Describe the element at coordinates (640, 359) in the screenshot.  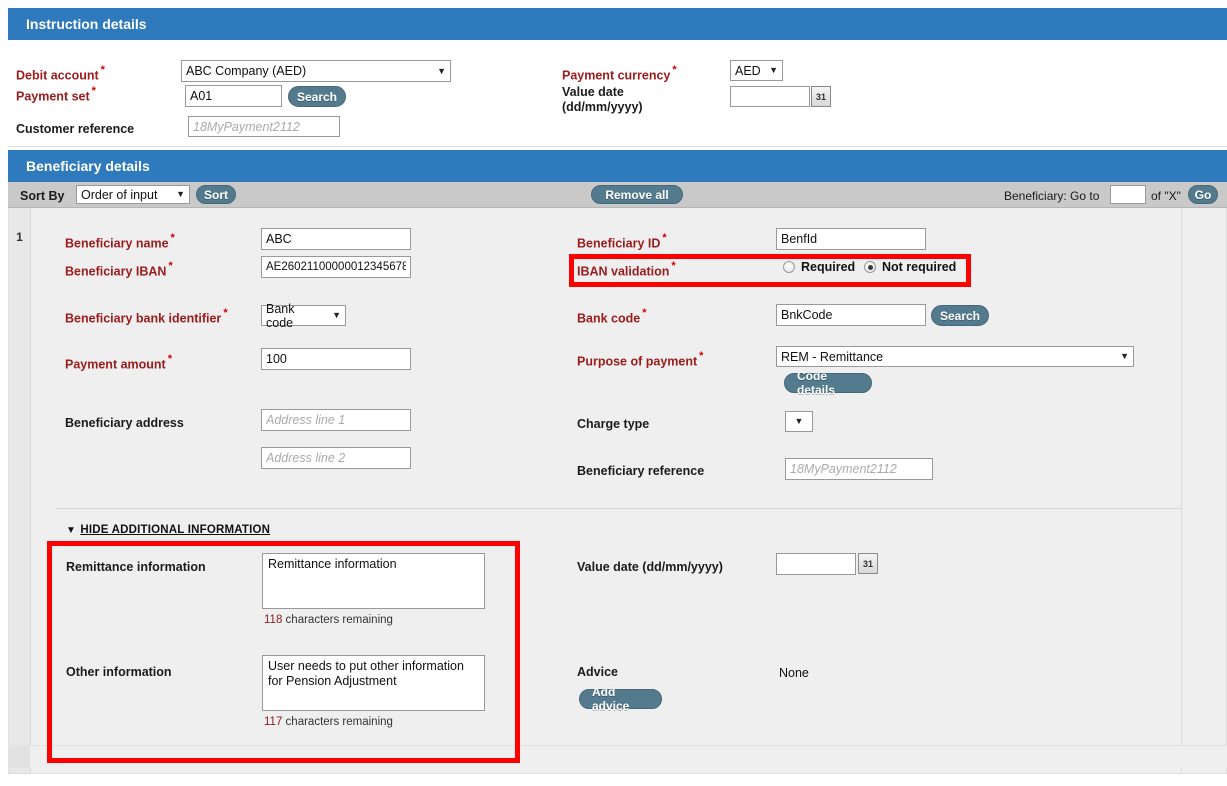
I see `purpose-of-payment-label: Purpose of payment *` at that location.